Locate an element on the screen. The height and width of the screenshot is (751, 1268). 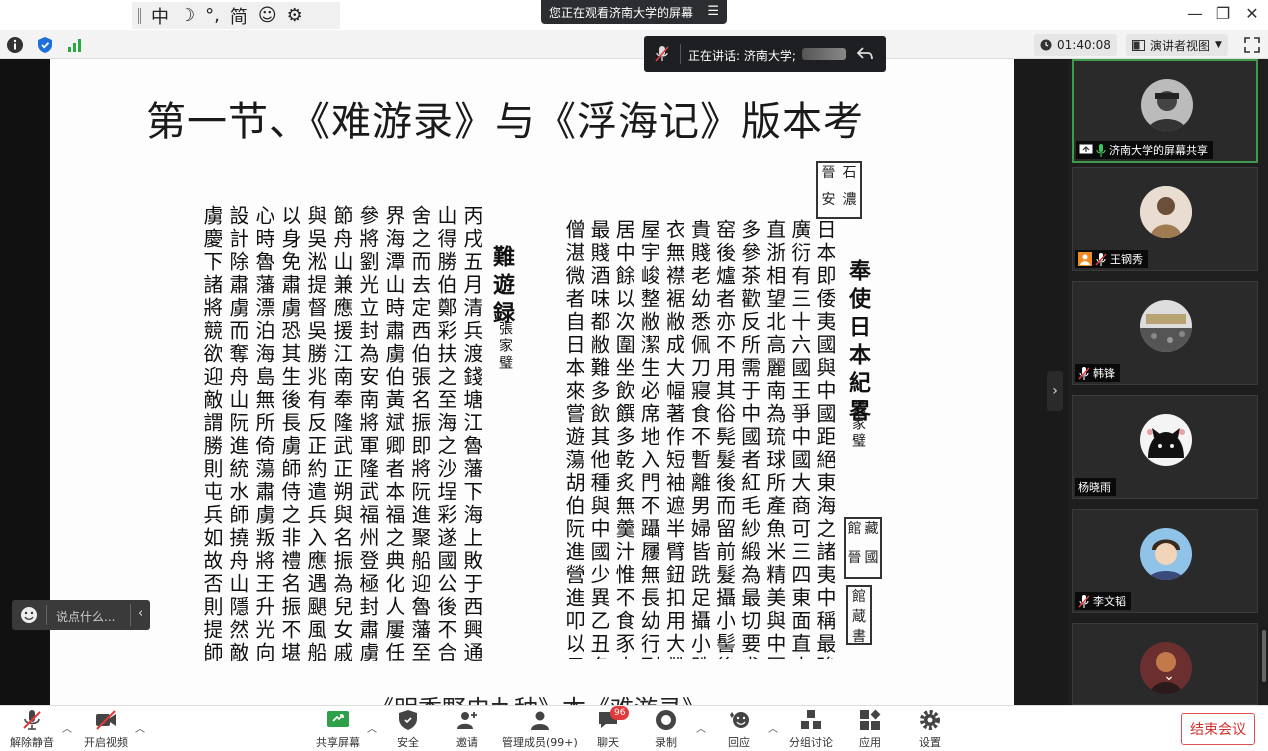
participant-tile: 杨晓雨 is located at coordinates (1165, 447).